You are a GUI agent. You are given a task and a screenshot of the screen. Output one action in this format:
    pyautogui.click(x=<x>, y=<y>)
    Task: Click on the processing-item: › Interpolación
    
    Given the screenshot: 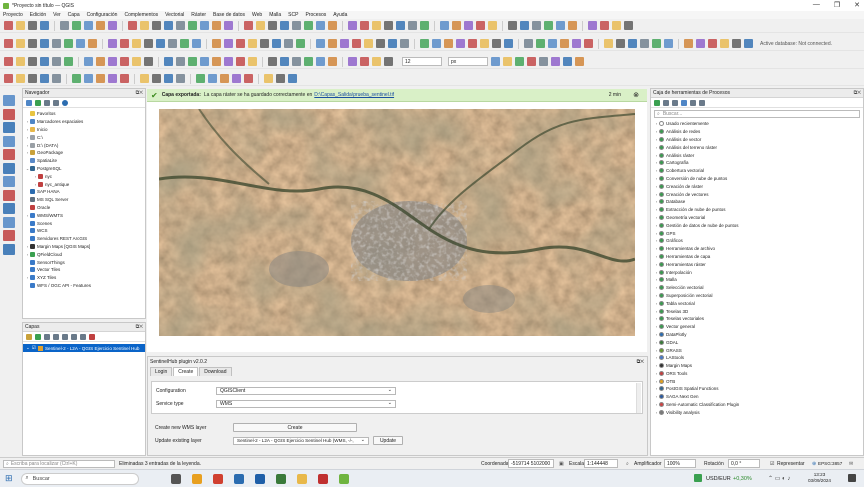 What is the action you would take?
    pyautogui.click(x=758, y=272)
    